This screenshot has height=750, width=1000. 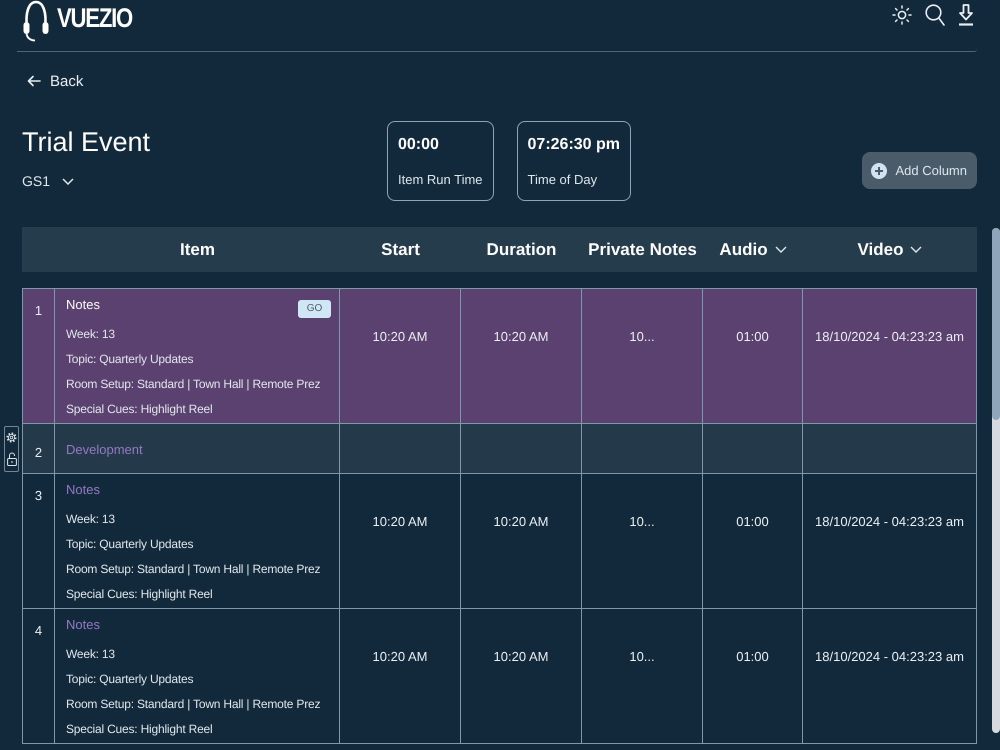 I want to click on sun-icon, so click(x=902, y=15).